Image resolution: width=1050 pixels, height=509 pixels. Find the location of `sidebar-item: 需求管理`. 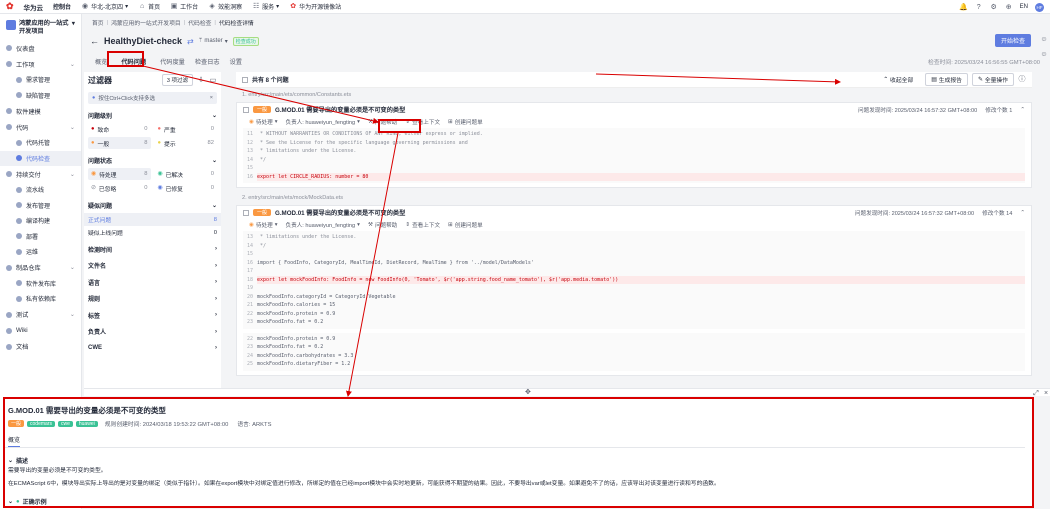

sidebar-item: 需求管理 is located at coordinates (40, 80).